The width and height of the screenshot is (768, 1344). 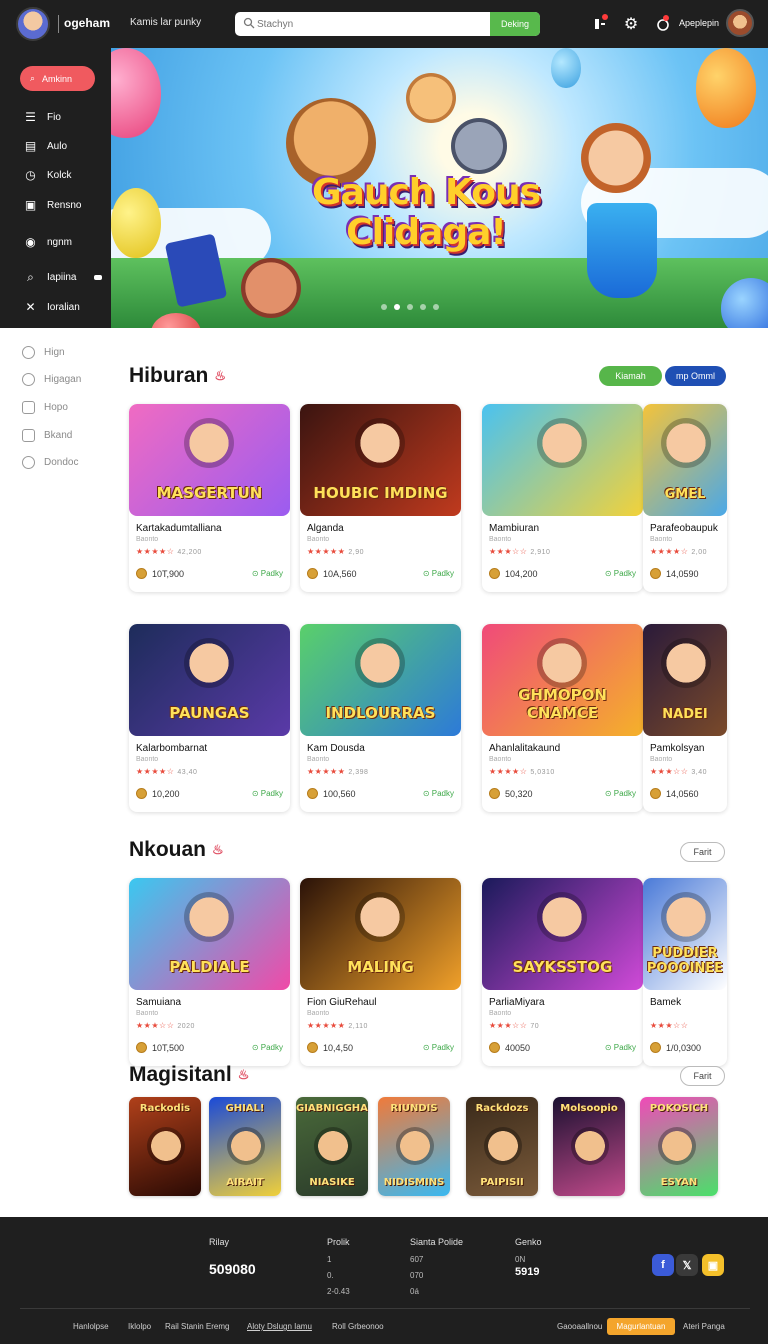 I want to click on game-controller-icon, so click(x=600, y=24).